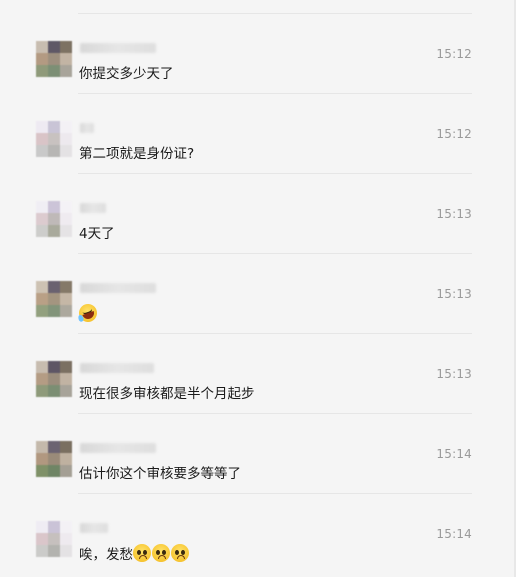 The image size is (516, 577). Describe the element at coordinates (126, 74) in the screenshot. I see `message-text: 你提交多少天了` at that location.